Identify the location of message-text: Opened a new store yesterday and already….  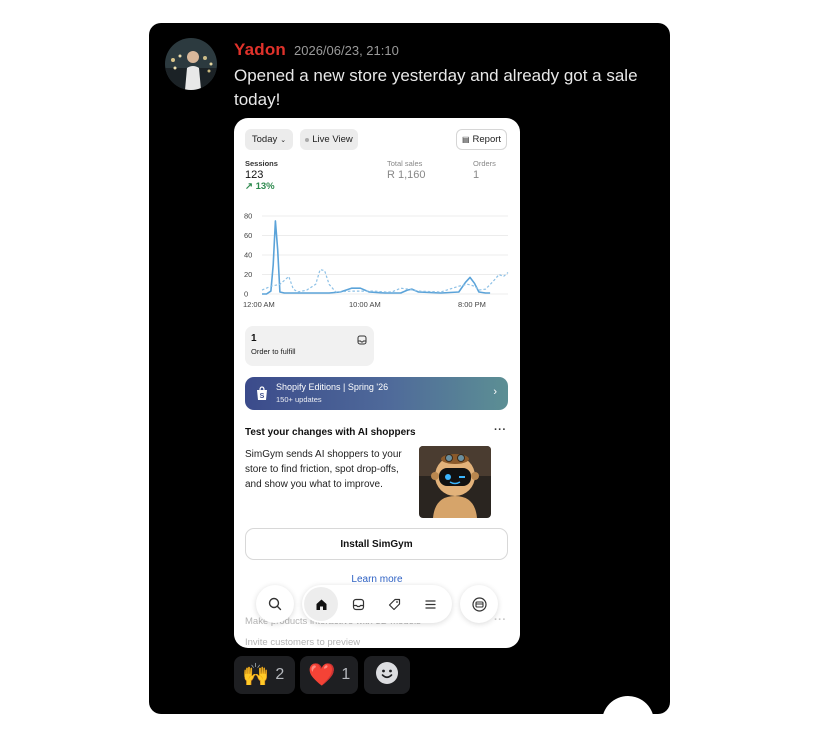
(436, 87).